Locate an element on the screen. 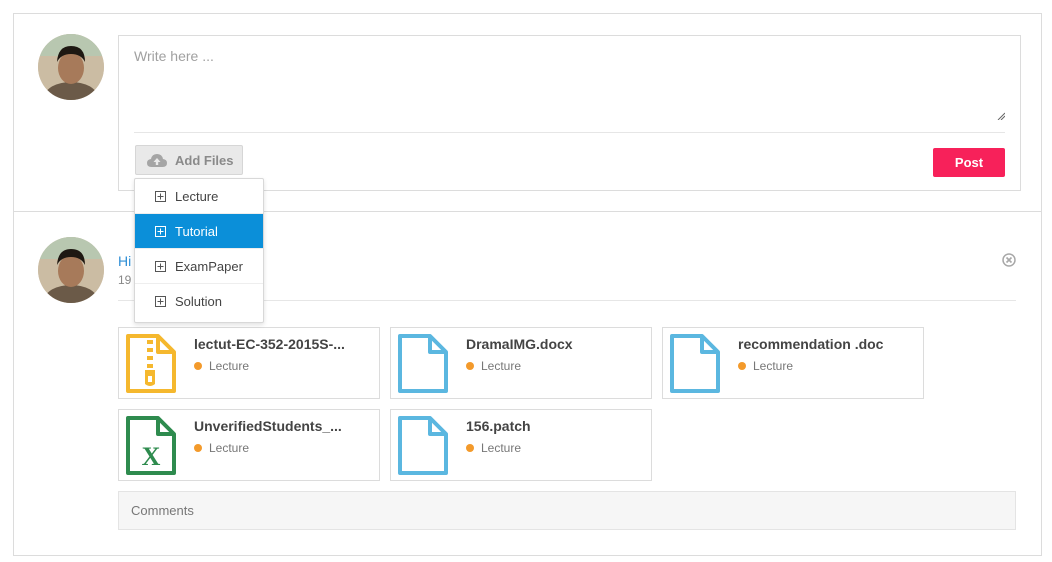 The width and height of the screenshot is (1052, 562). dropdown-item-label: Tutorial is located at coordinates (196, 231).